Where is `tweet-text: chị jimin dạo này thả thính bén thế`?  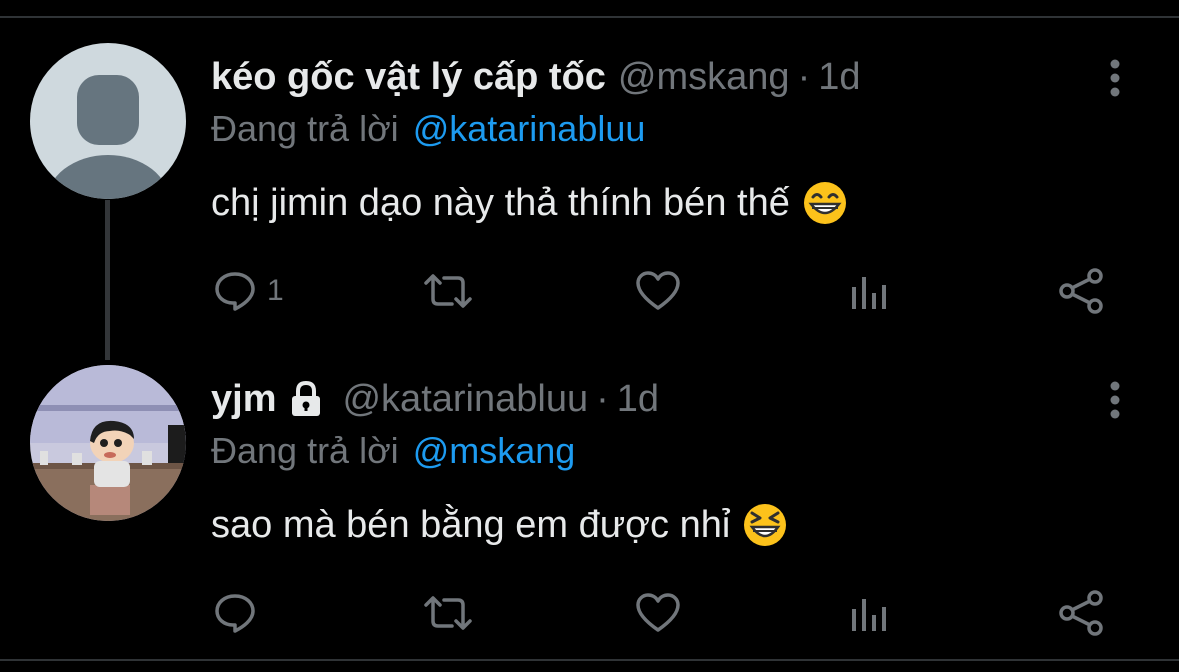 tweet-text: chị jimin dạo này thả thính bén thế is located at coordinates (529, 203).